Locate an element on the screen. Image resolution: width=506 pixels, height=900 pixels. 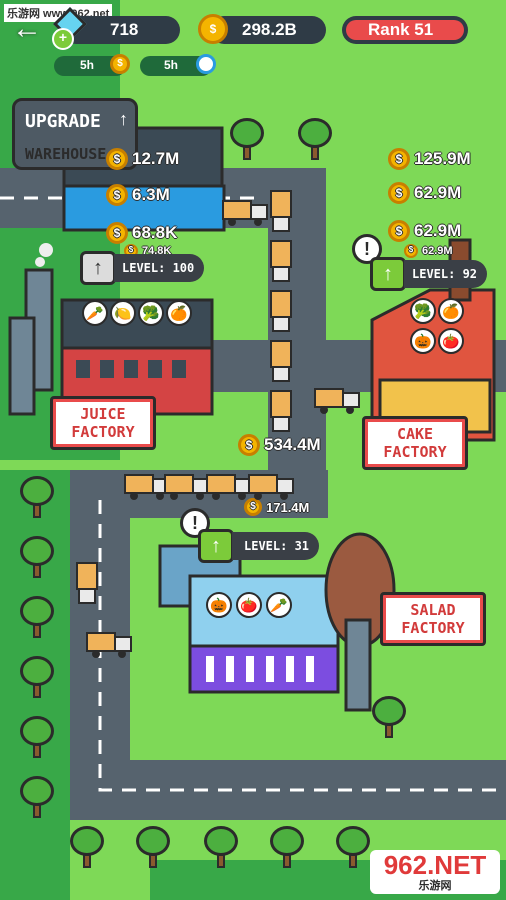
cake-amount-3: $62.9M is located at coordinates (424, 231).